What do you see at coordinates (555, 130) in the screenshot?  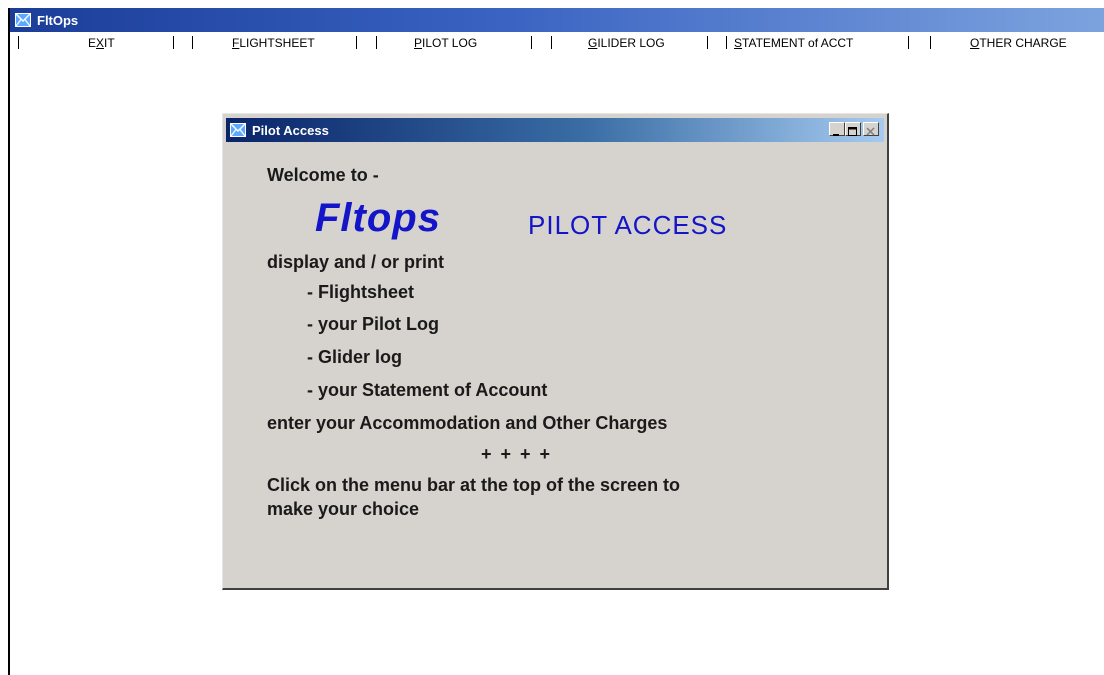 I see `dialog-titlebar: Pilot Access` at bounding box center [555, 130].